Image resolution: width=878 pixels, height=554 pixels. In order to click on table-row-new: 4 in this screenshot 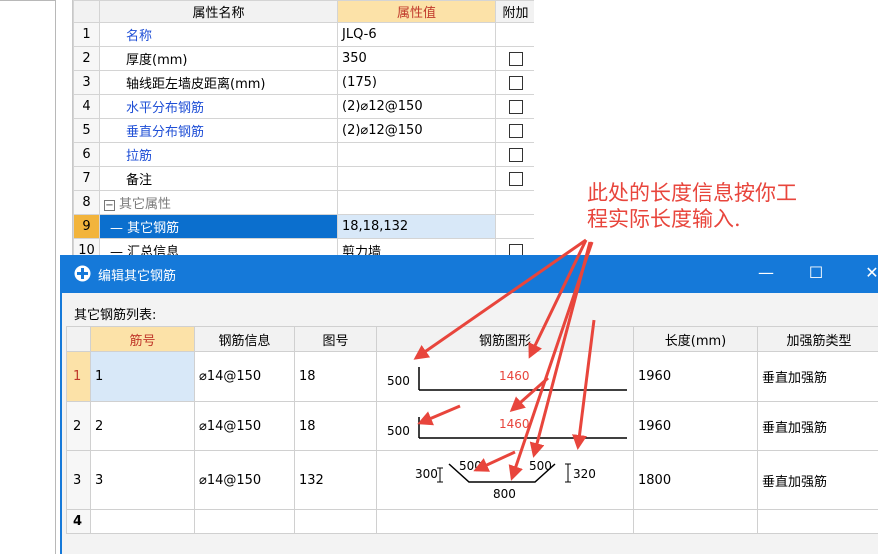, I will do `click(472, 521)`.